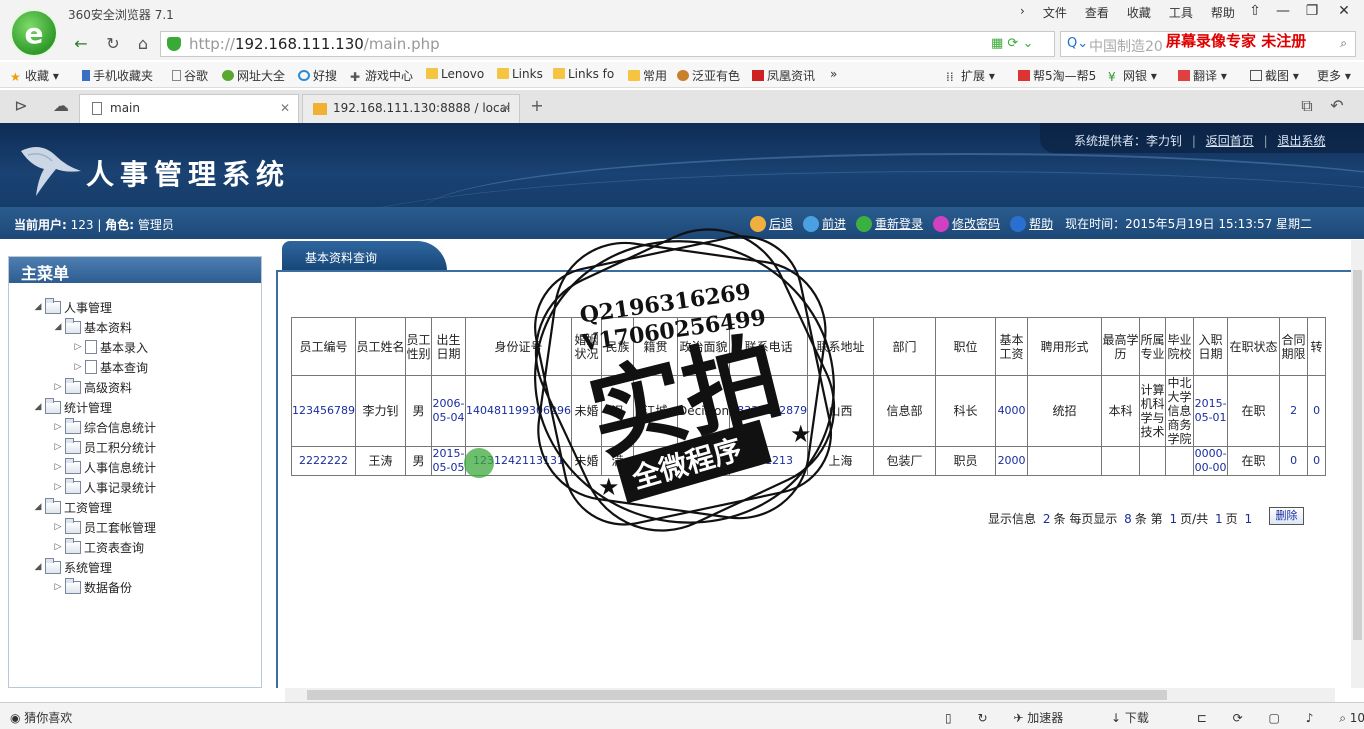 The height and width of the screenshot is (729, 1364). What do you see at coordinates (61, 106) in the screenshot?
I see `cloud-icon: ☁` at bounding box center [61, 106].